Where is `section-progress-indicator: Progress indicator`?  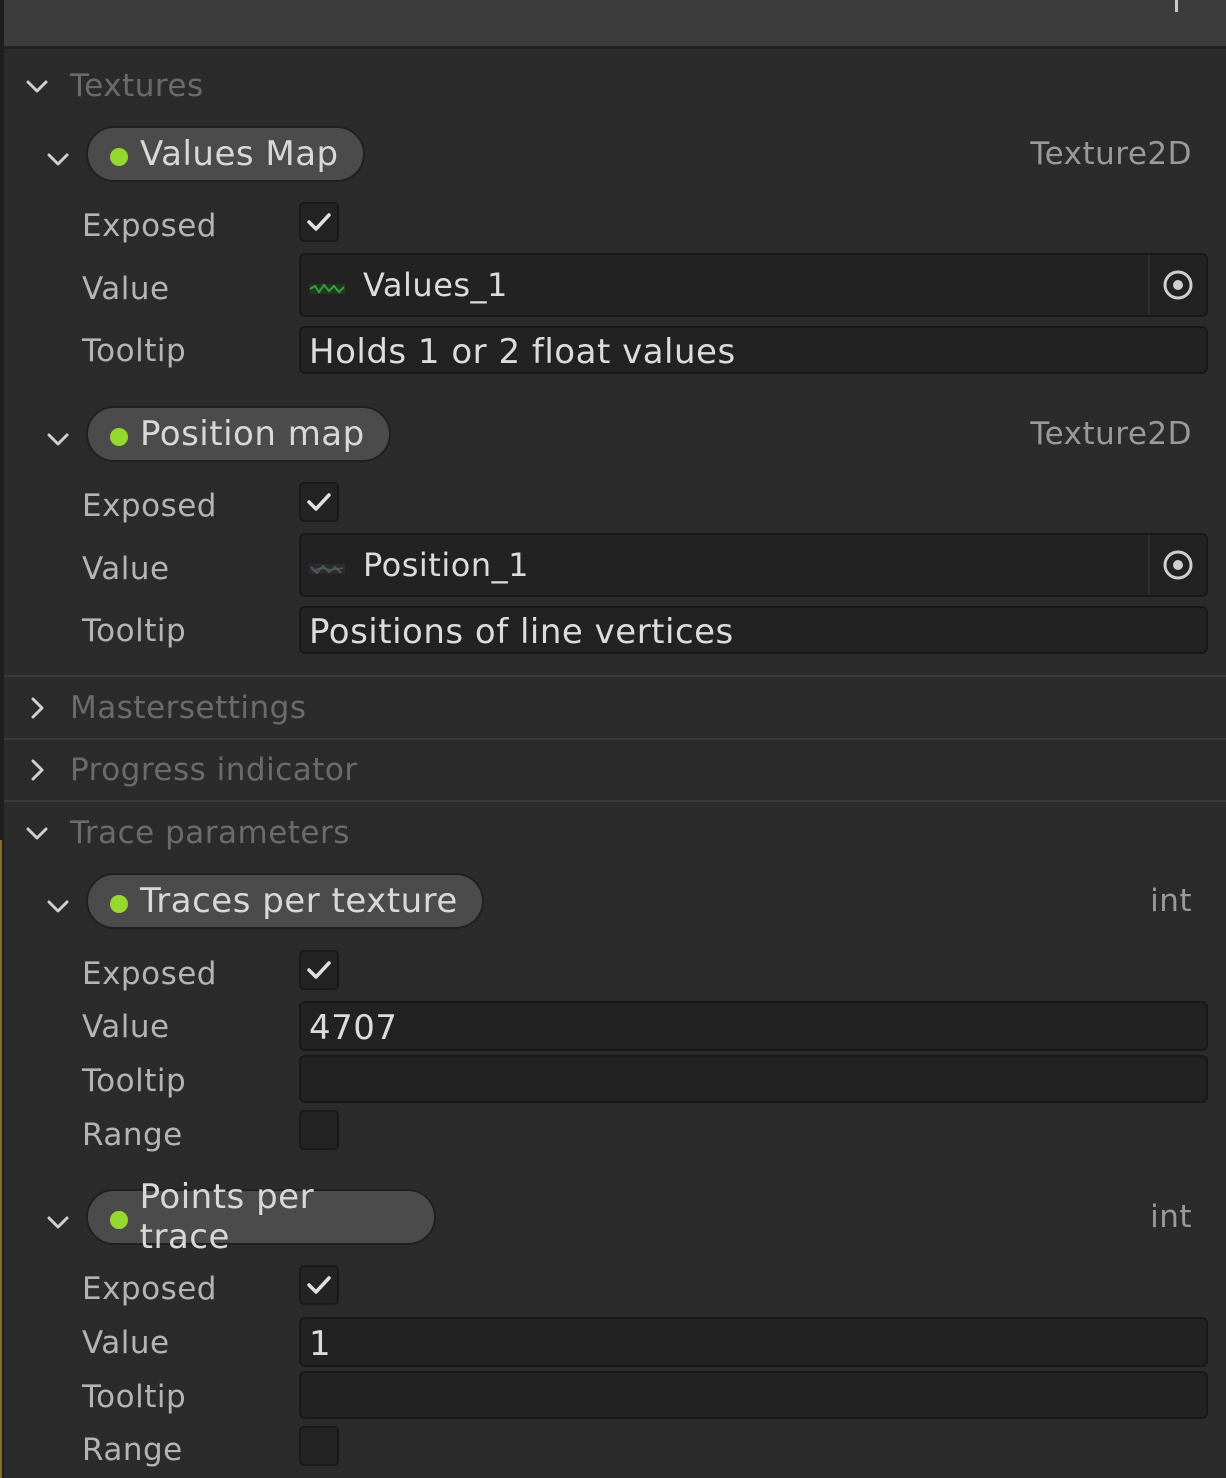 section-progress-indicator: Progress indicator is located at coordinates (615, 770).